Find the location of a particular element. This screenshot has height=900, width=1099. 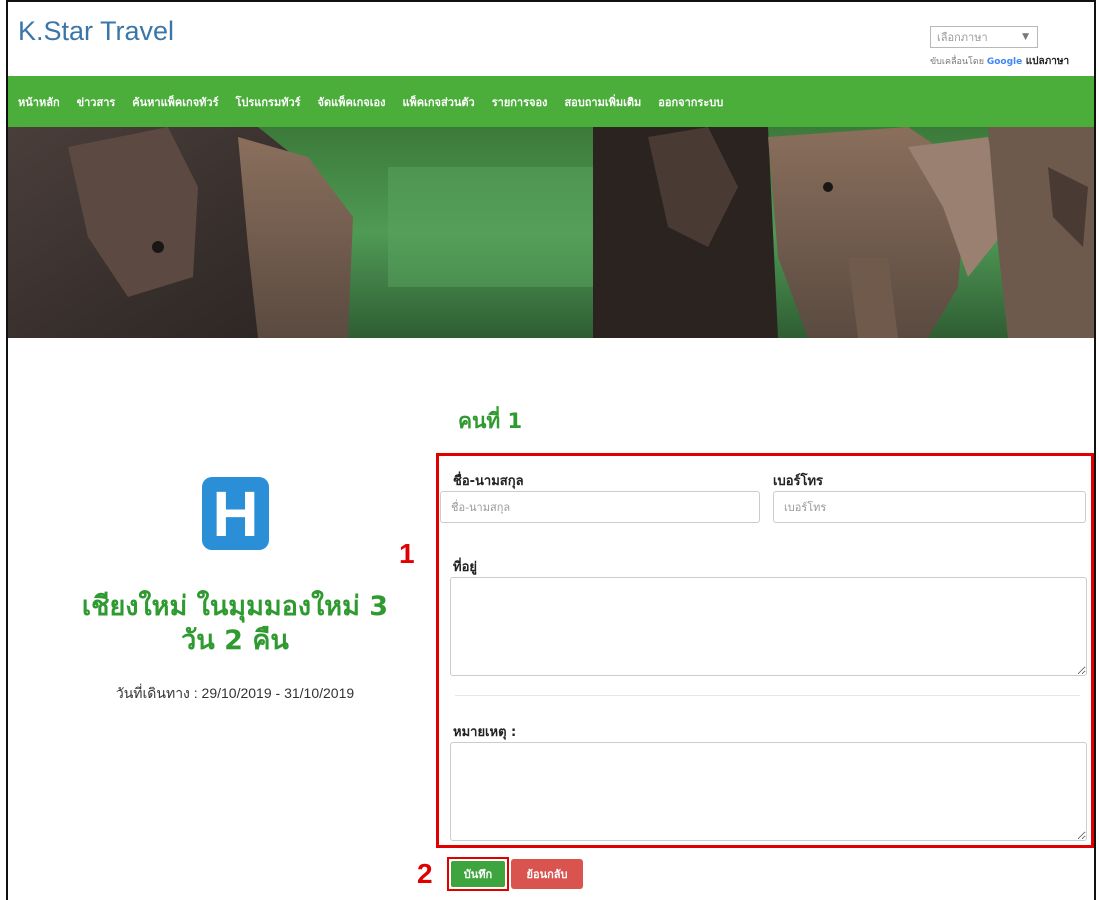

nav-item-home: หน้าหลัก is located at coordinates (39, 102).